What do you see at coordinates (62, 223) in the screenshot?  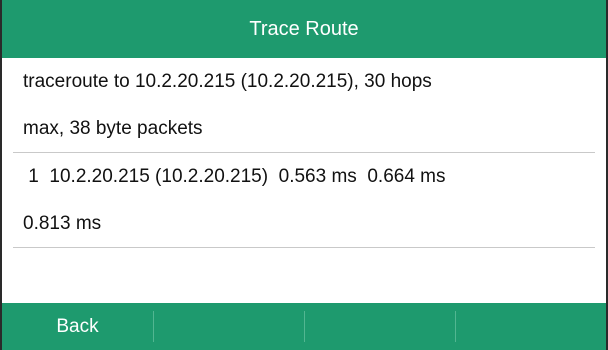 I see `output-line: 0.813 ms` at bounding box center [62, 223].